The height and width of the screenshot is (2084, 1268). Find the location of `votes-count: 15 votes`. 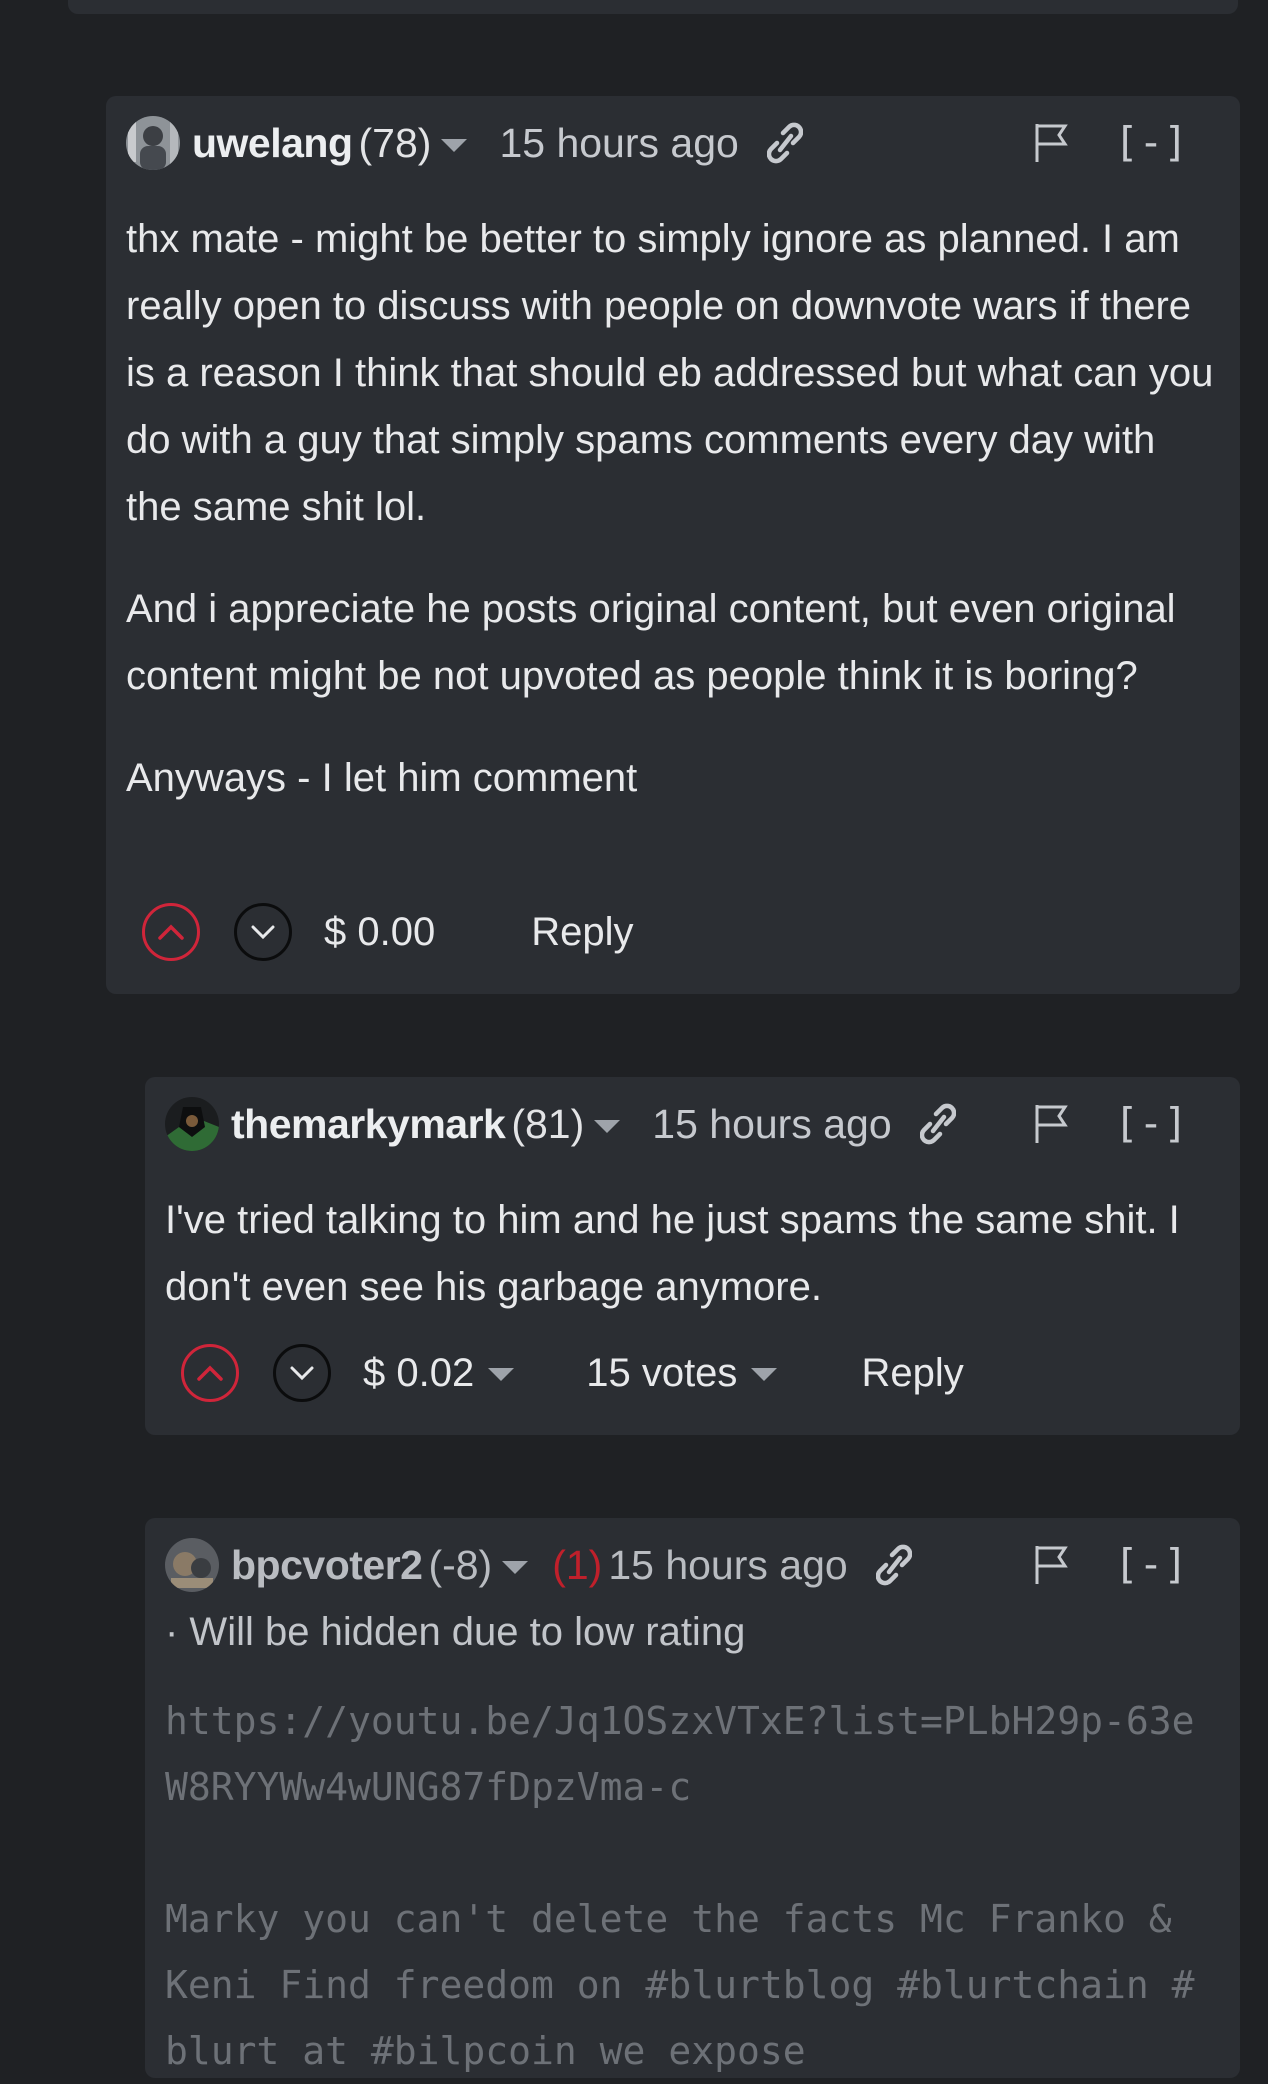

votes-count: 15 votes is located at coordinates (682, 1373).